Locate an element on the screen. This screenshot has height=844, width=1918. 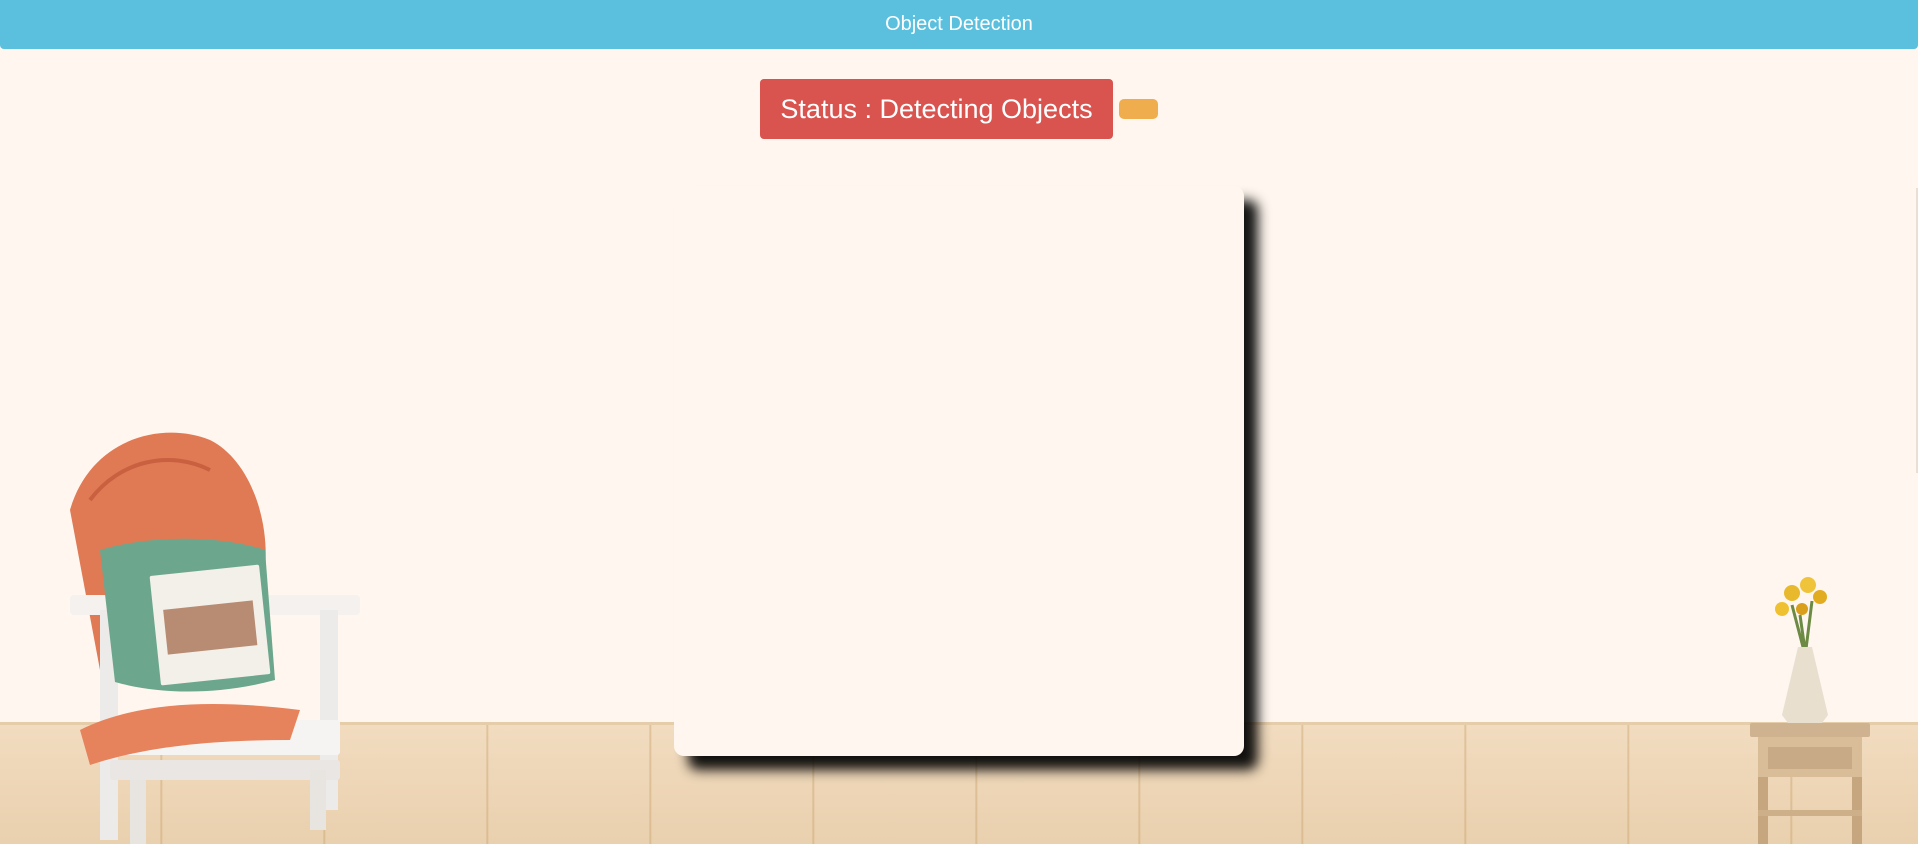
app-header: Object Detection is located at coordinates (959, 24).